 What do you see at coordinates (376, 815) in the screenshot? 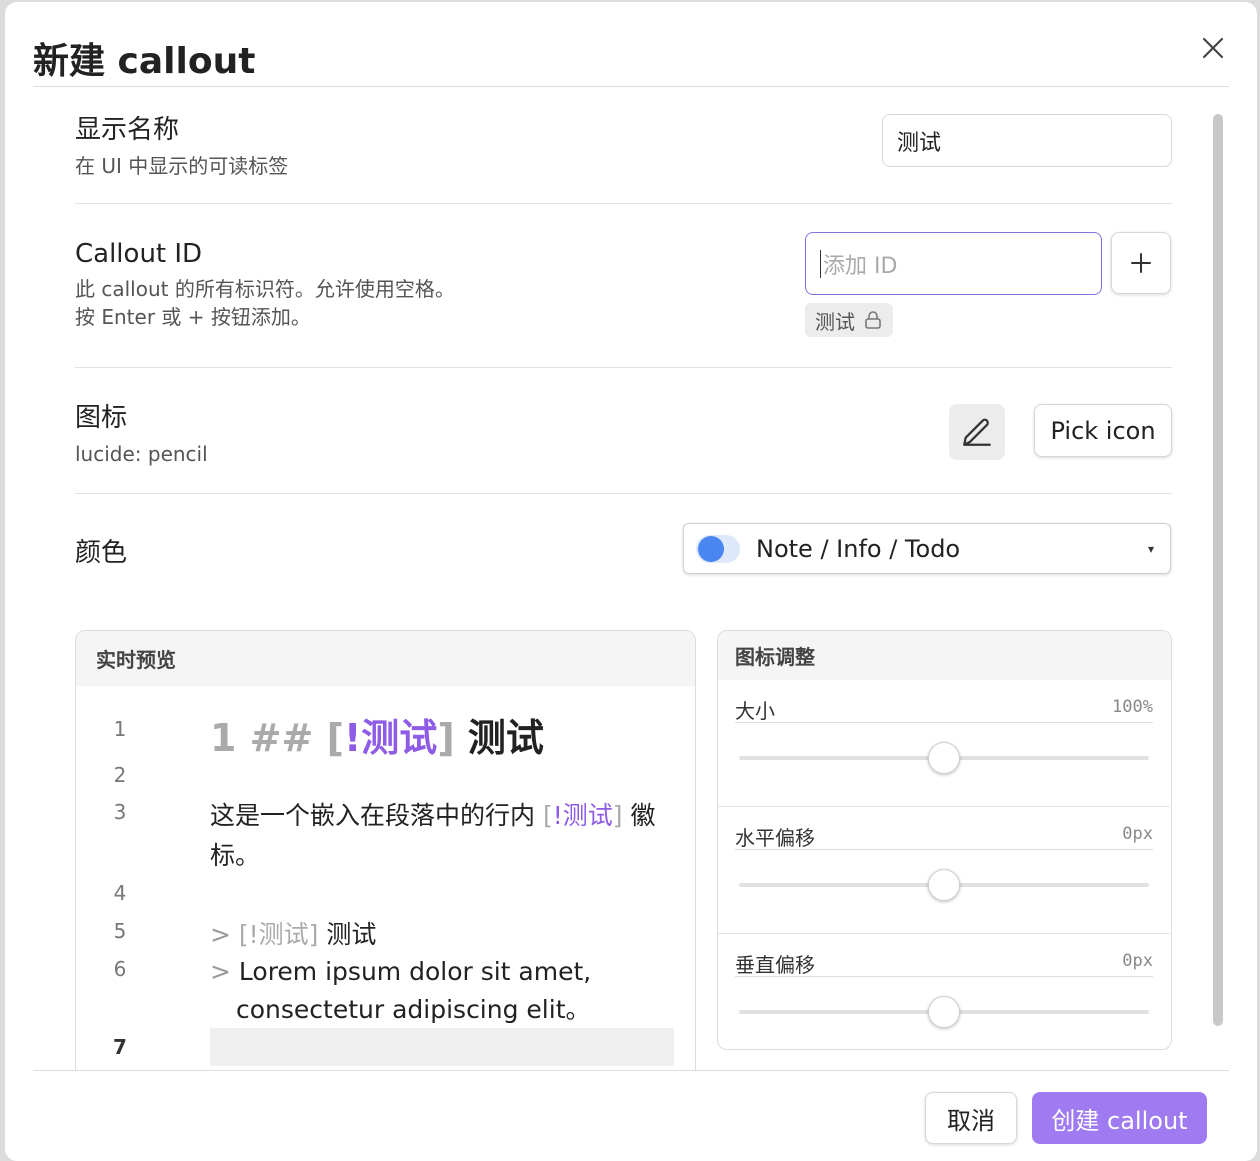
I see `paragraph-text: 这是一个嵌入在段落中的行内` at bounding box center [376, 815].